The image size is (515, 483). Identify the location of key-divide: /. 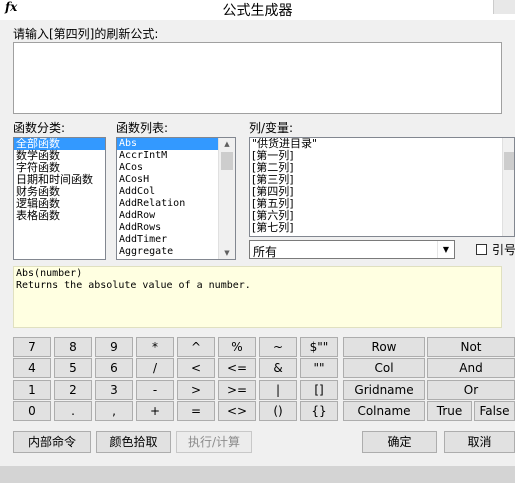
(155, 368).